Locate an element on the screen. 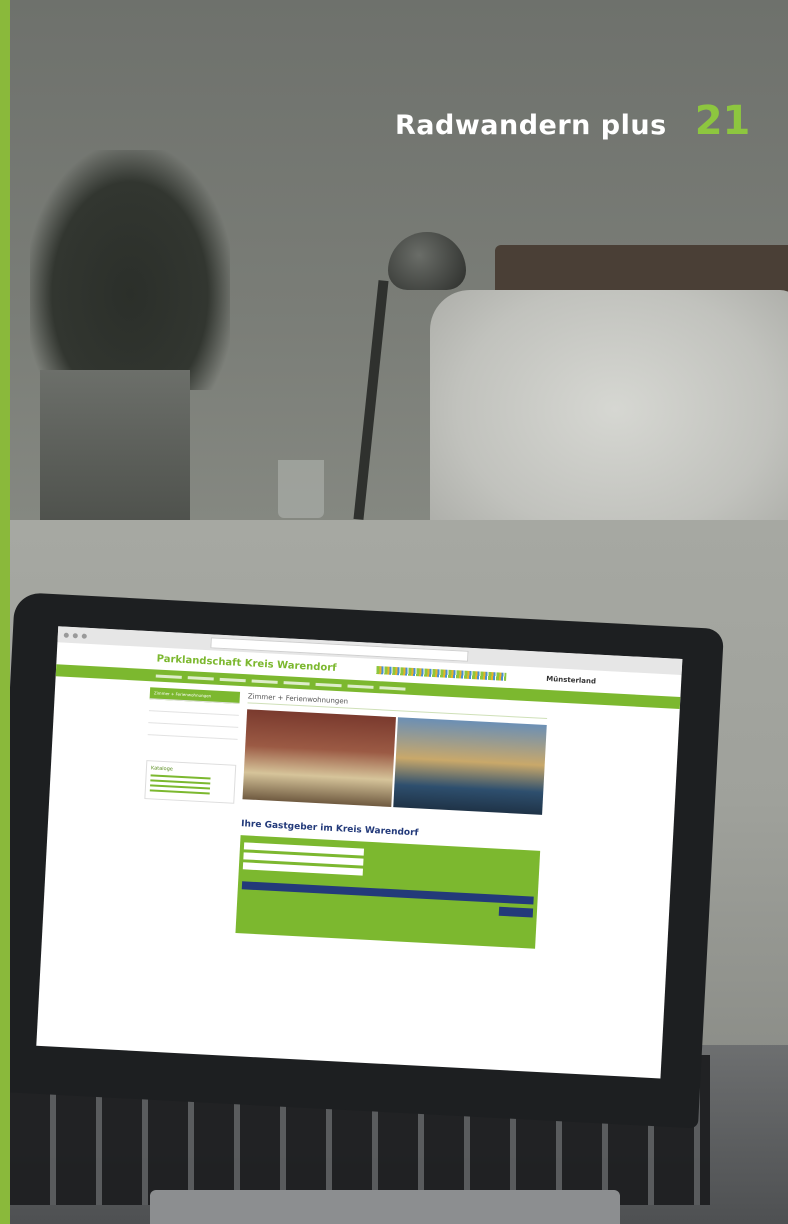 This screenshot has height=1224, width=788. page-number: 21 is located at coordinates (722, 121).